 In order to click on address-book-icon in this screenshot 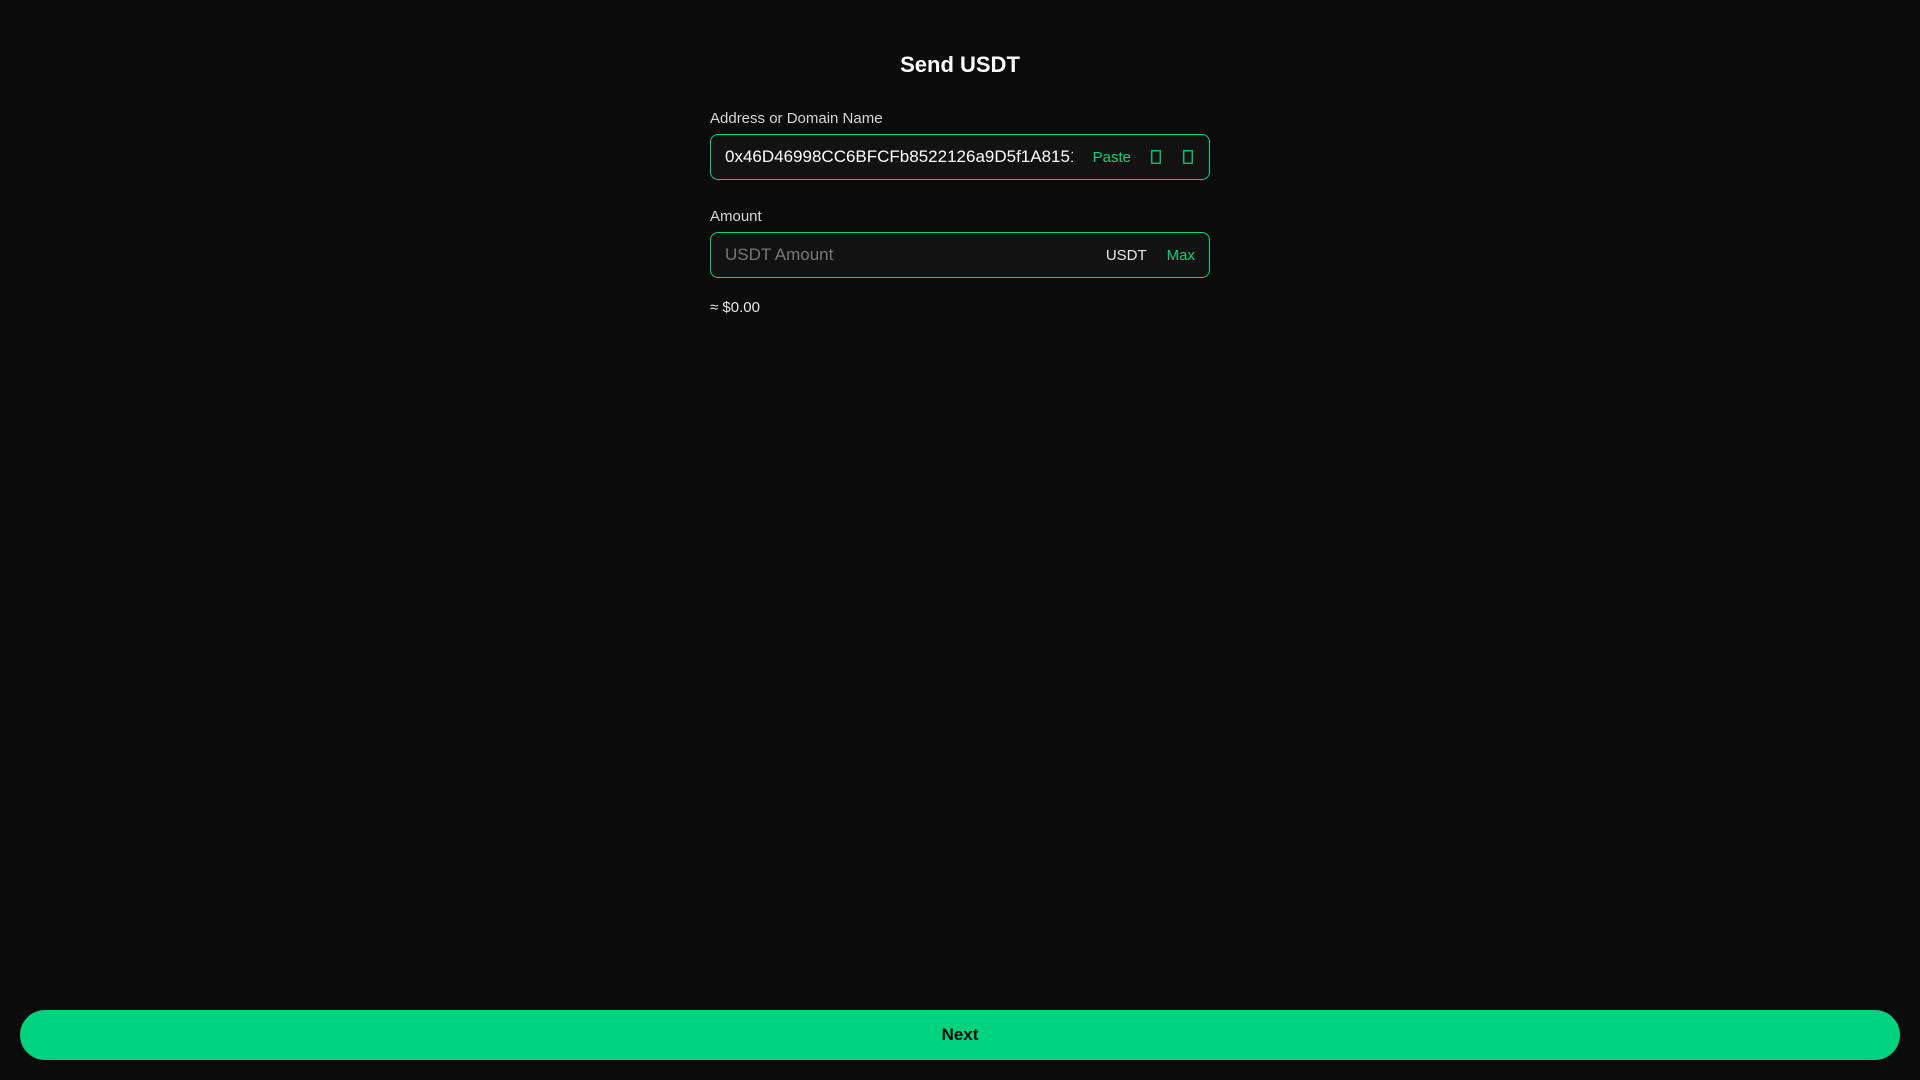, I will do `click(1156, 157)`.